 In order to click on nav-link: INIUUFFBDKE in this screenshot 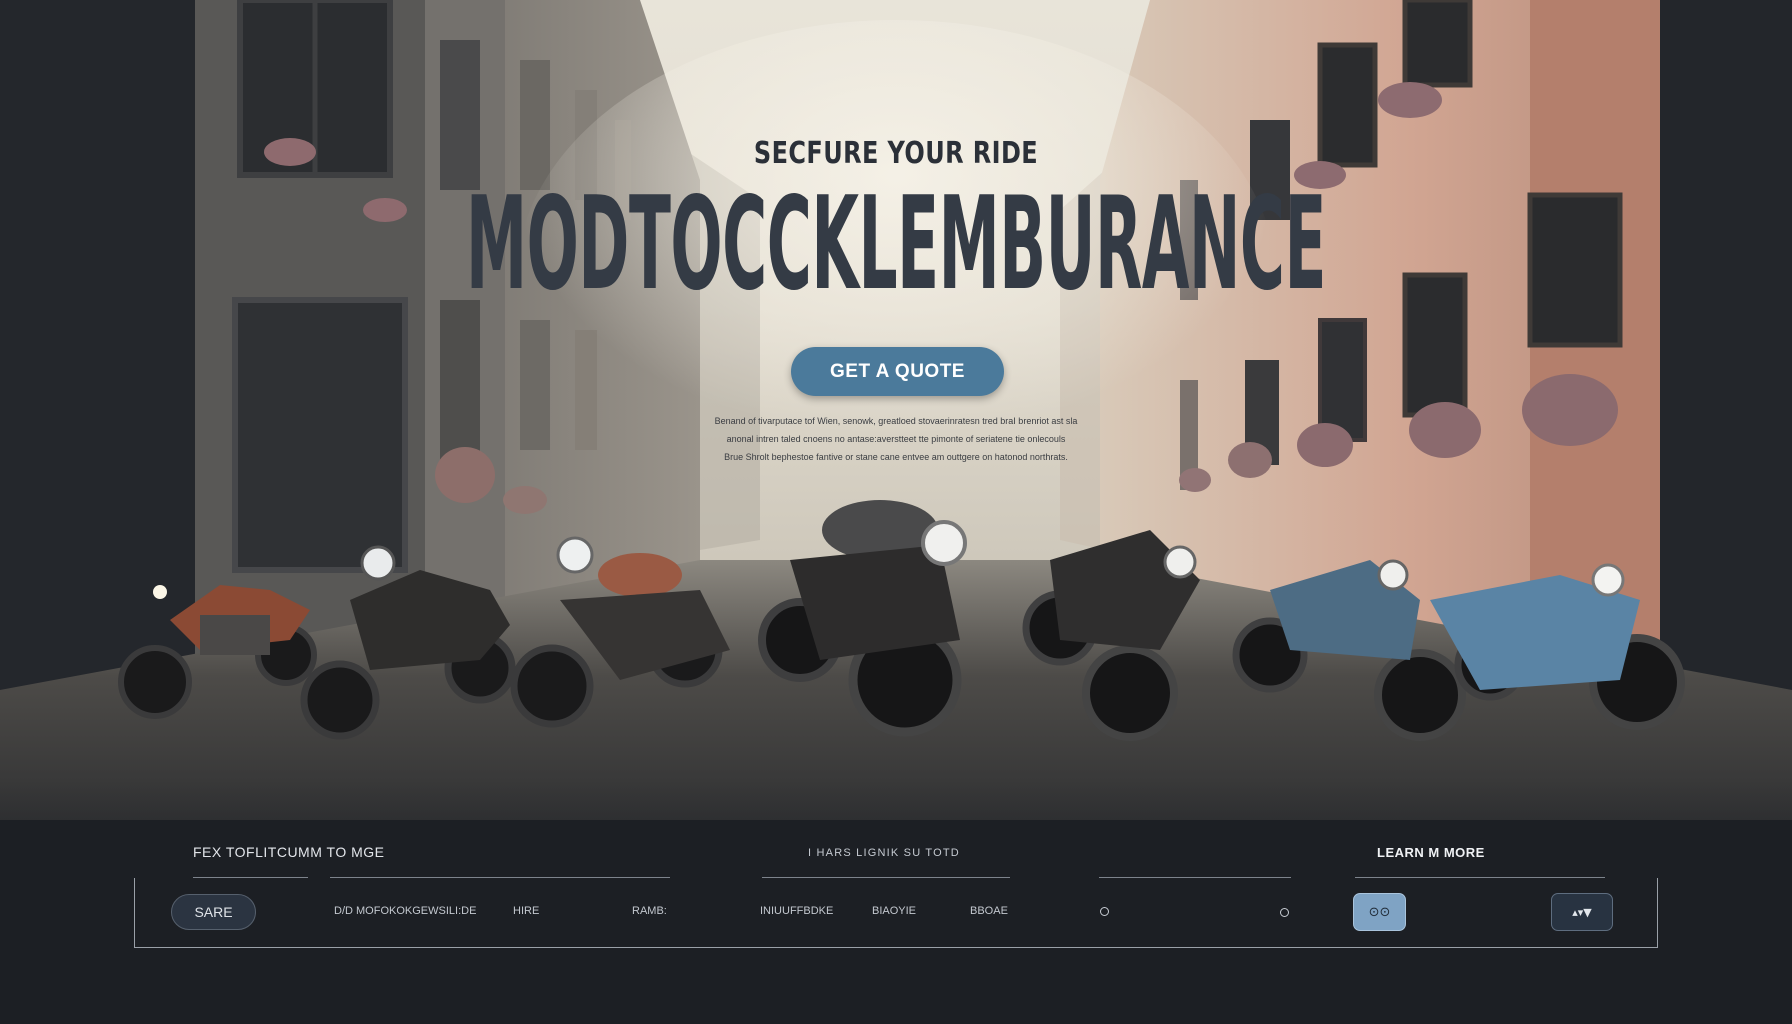, I will do `click(796, 911)`.